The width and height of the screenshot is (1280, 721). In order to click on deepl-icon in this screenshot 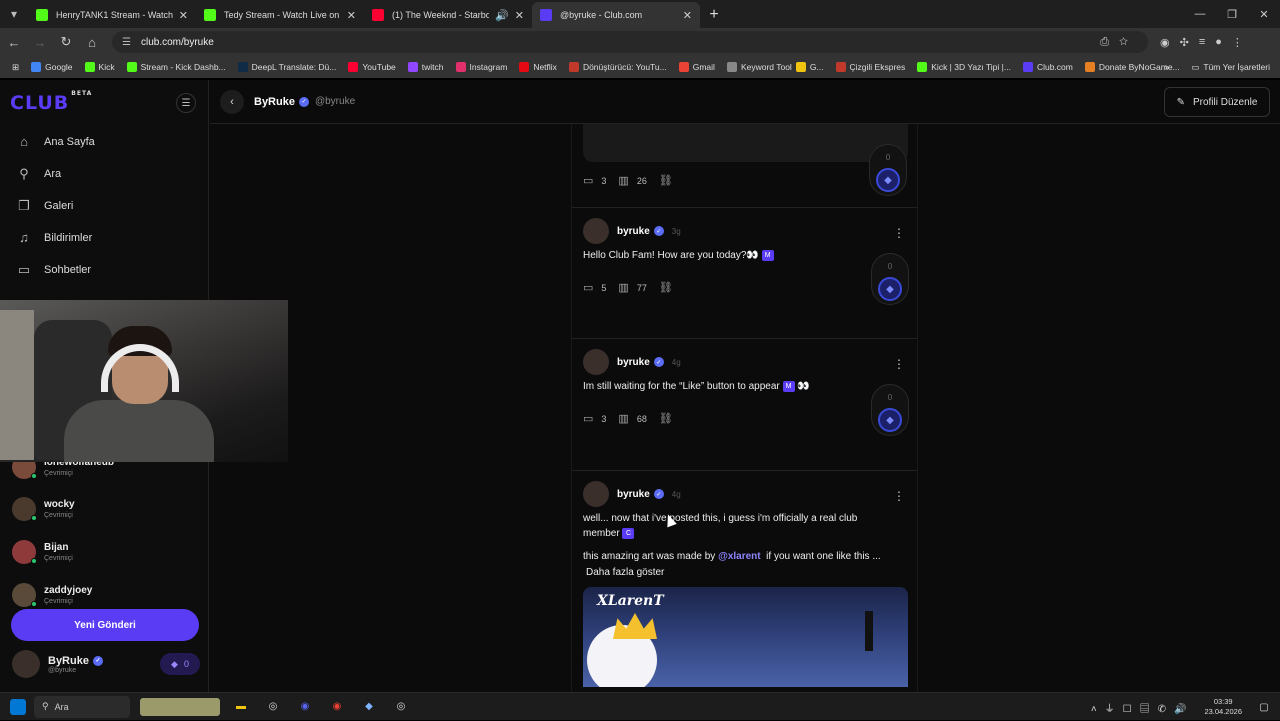, I will do `click(242, 67)`.